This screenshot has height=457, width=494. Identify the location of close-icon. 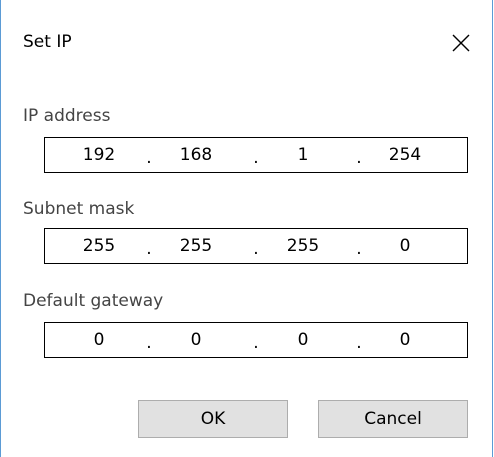
(461, 43).